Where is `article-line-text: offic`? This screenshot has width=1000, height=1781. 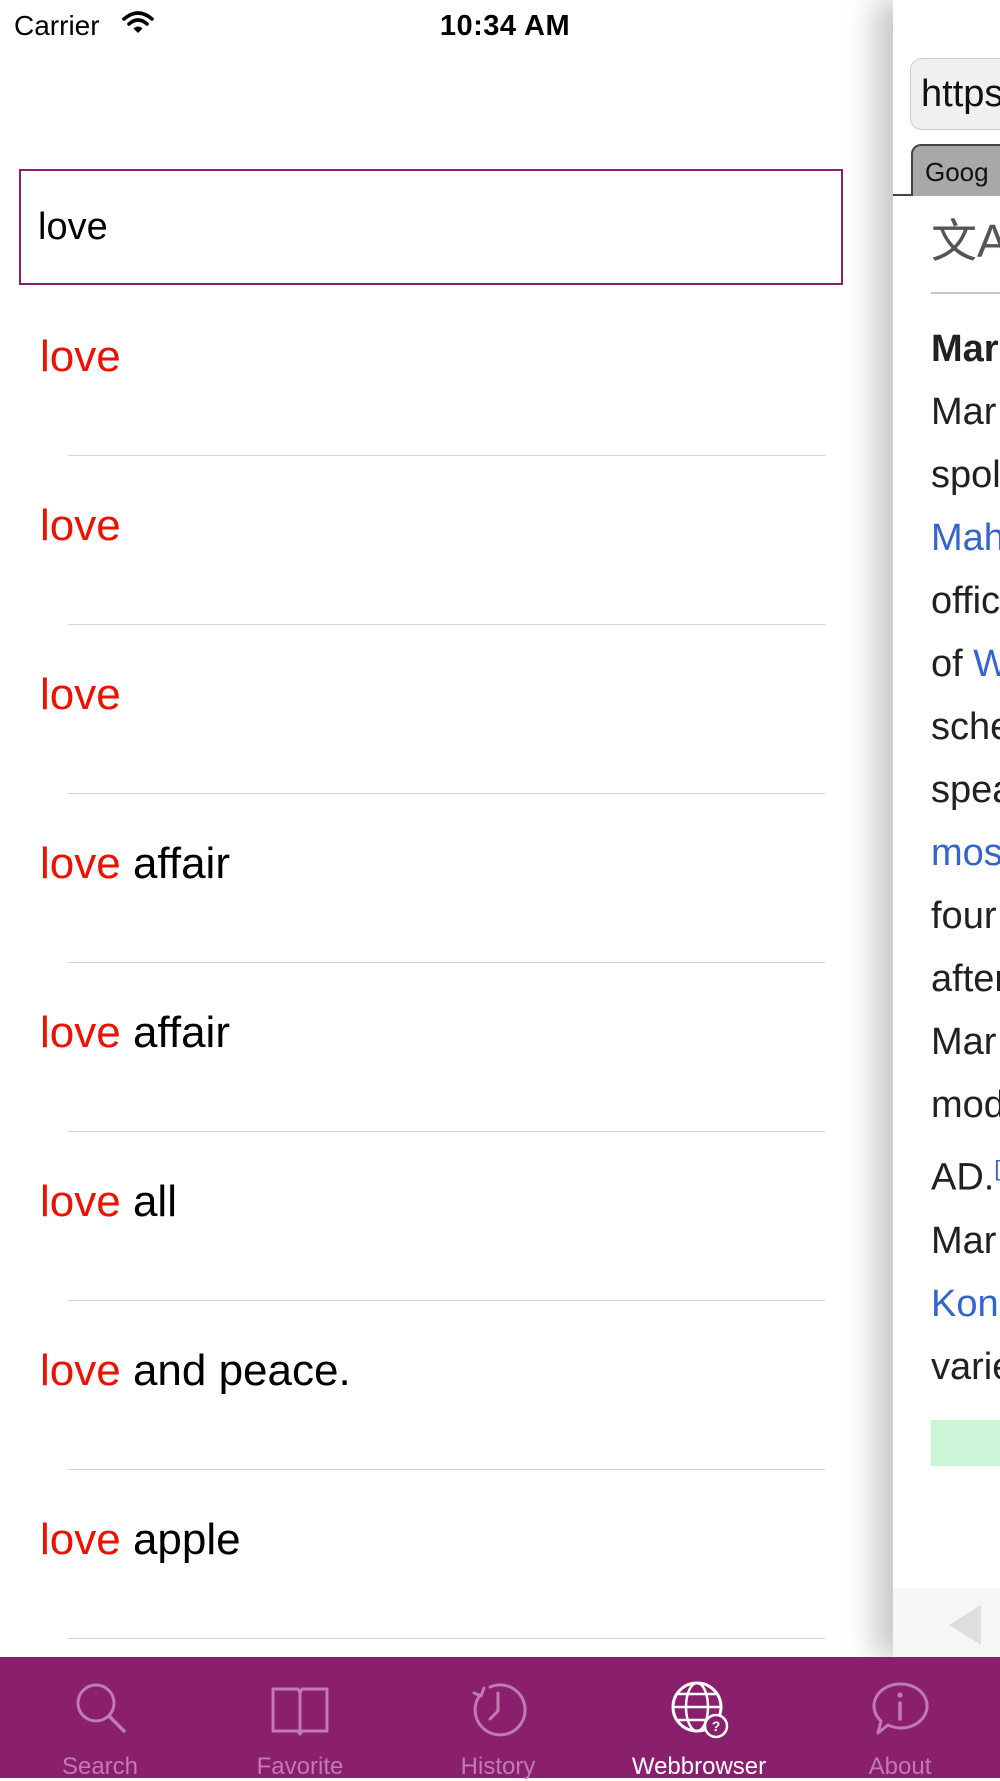 article-line-text: offic is located at coordinates (965, 601).